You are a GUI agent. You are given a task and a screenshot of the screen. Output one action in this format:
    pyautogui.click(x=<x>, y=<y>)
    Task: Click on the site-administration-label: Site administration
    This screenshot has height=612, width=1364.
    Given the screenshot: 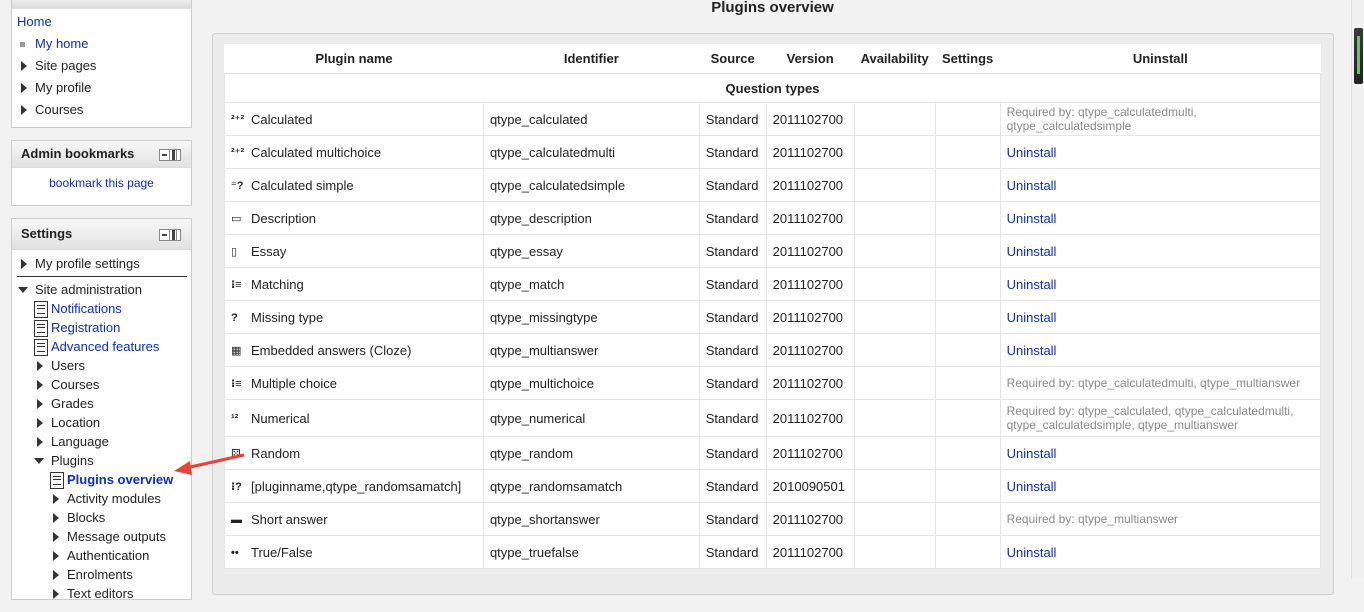 What is the action you would take?
    pyautogui.click(x=88, y=289)
    